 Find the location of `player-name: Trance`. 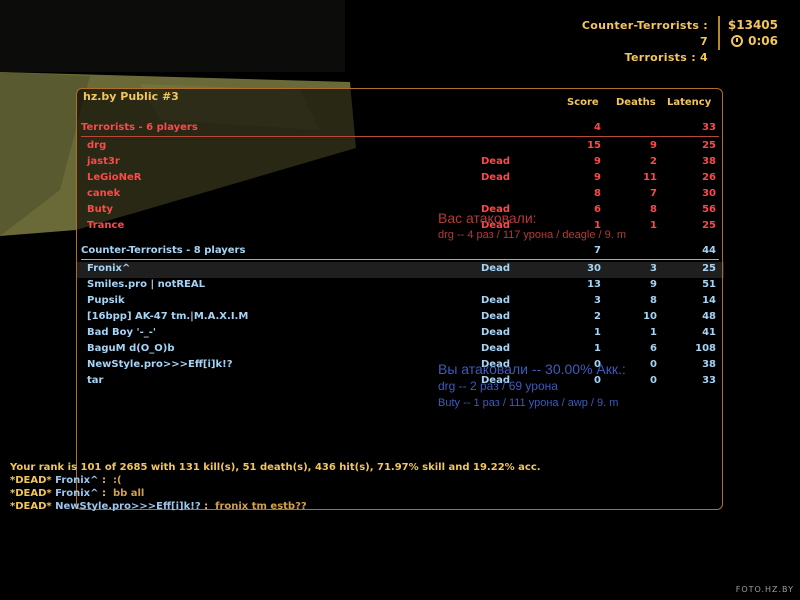

player-name: Trance is located at coordinates (106, 225).